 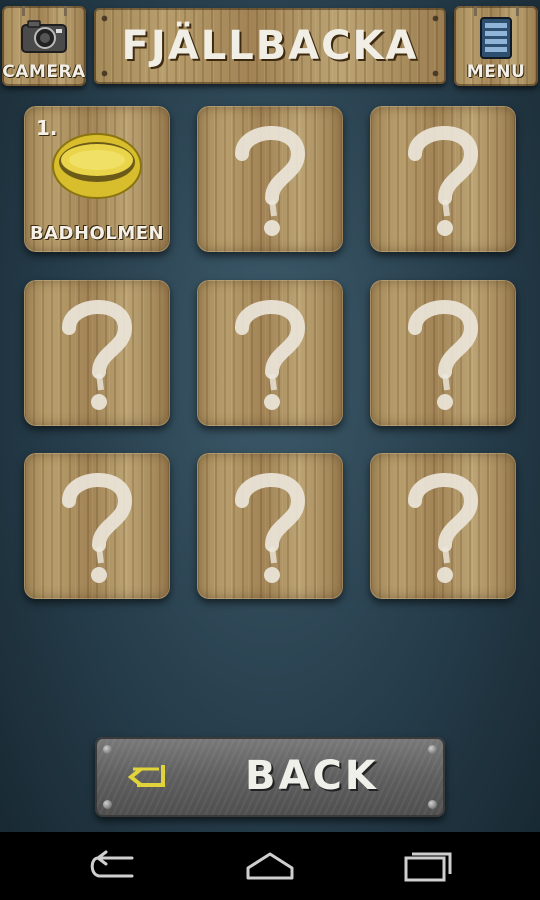 I want to click on back-button: BACK, so click(x=270, y=777).